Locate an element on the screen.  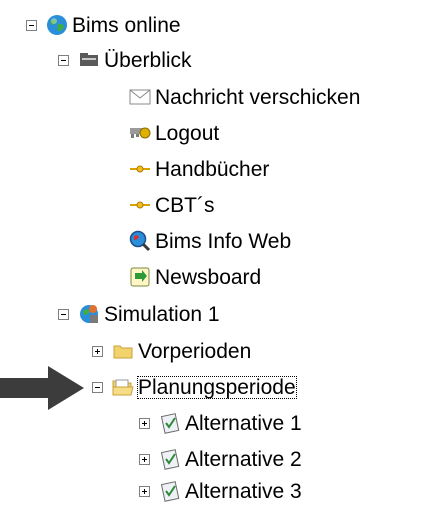
tree-node-label: Bims Info Web is located at coordinates (223, 241).